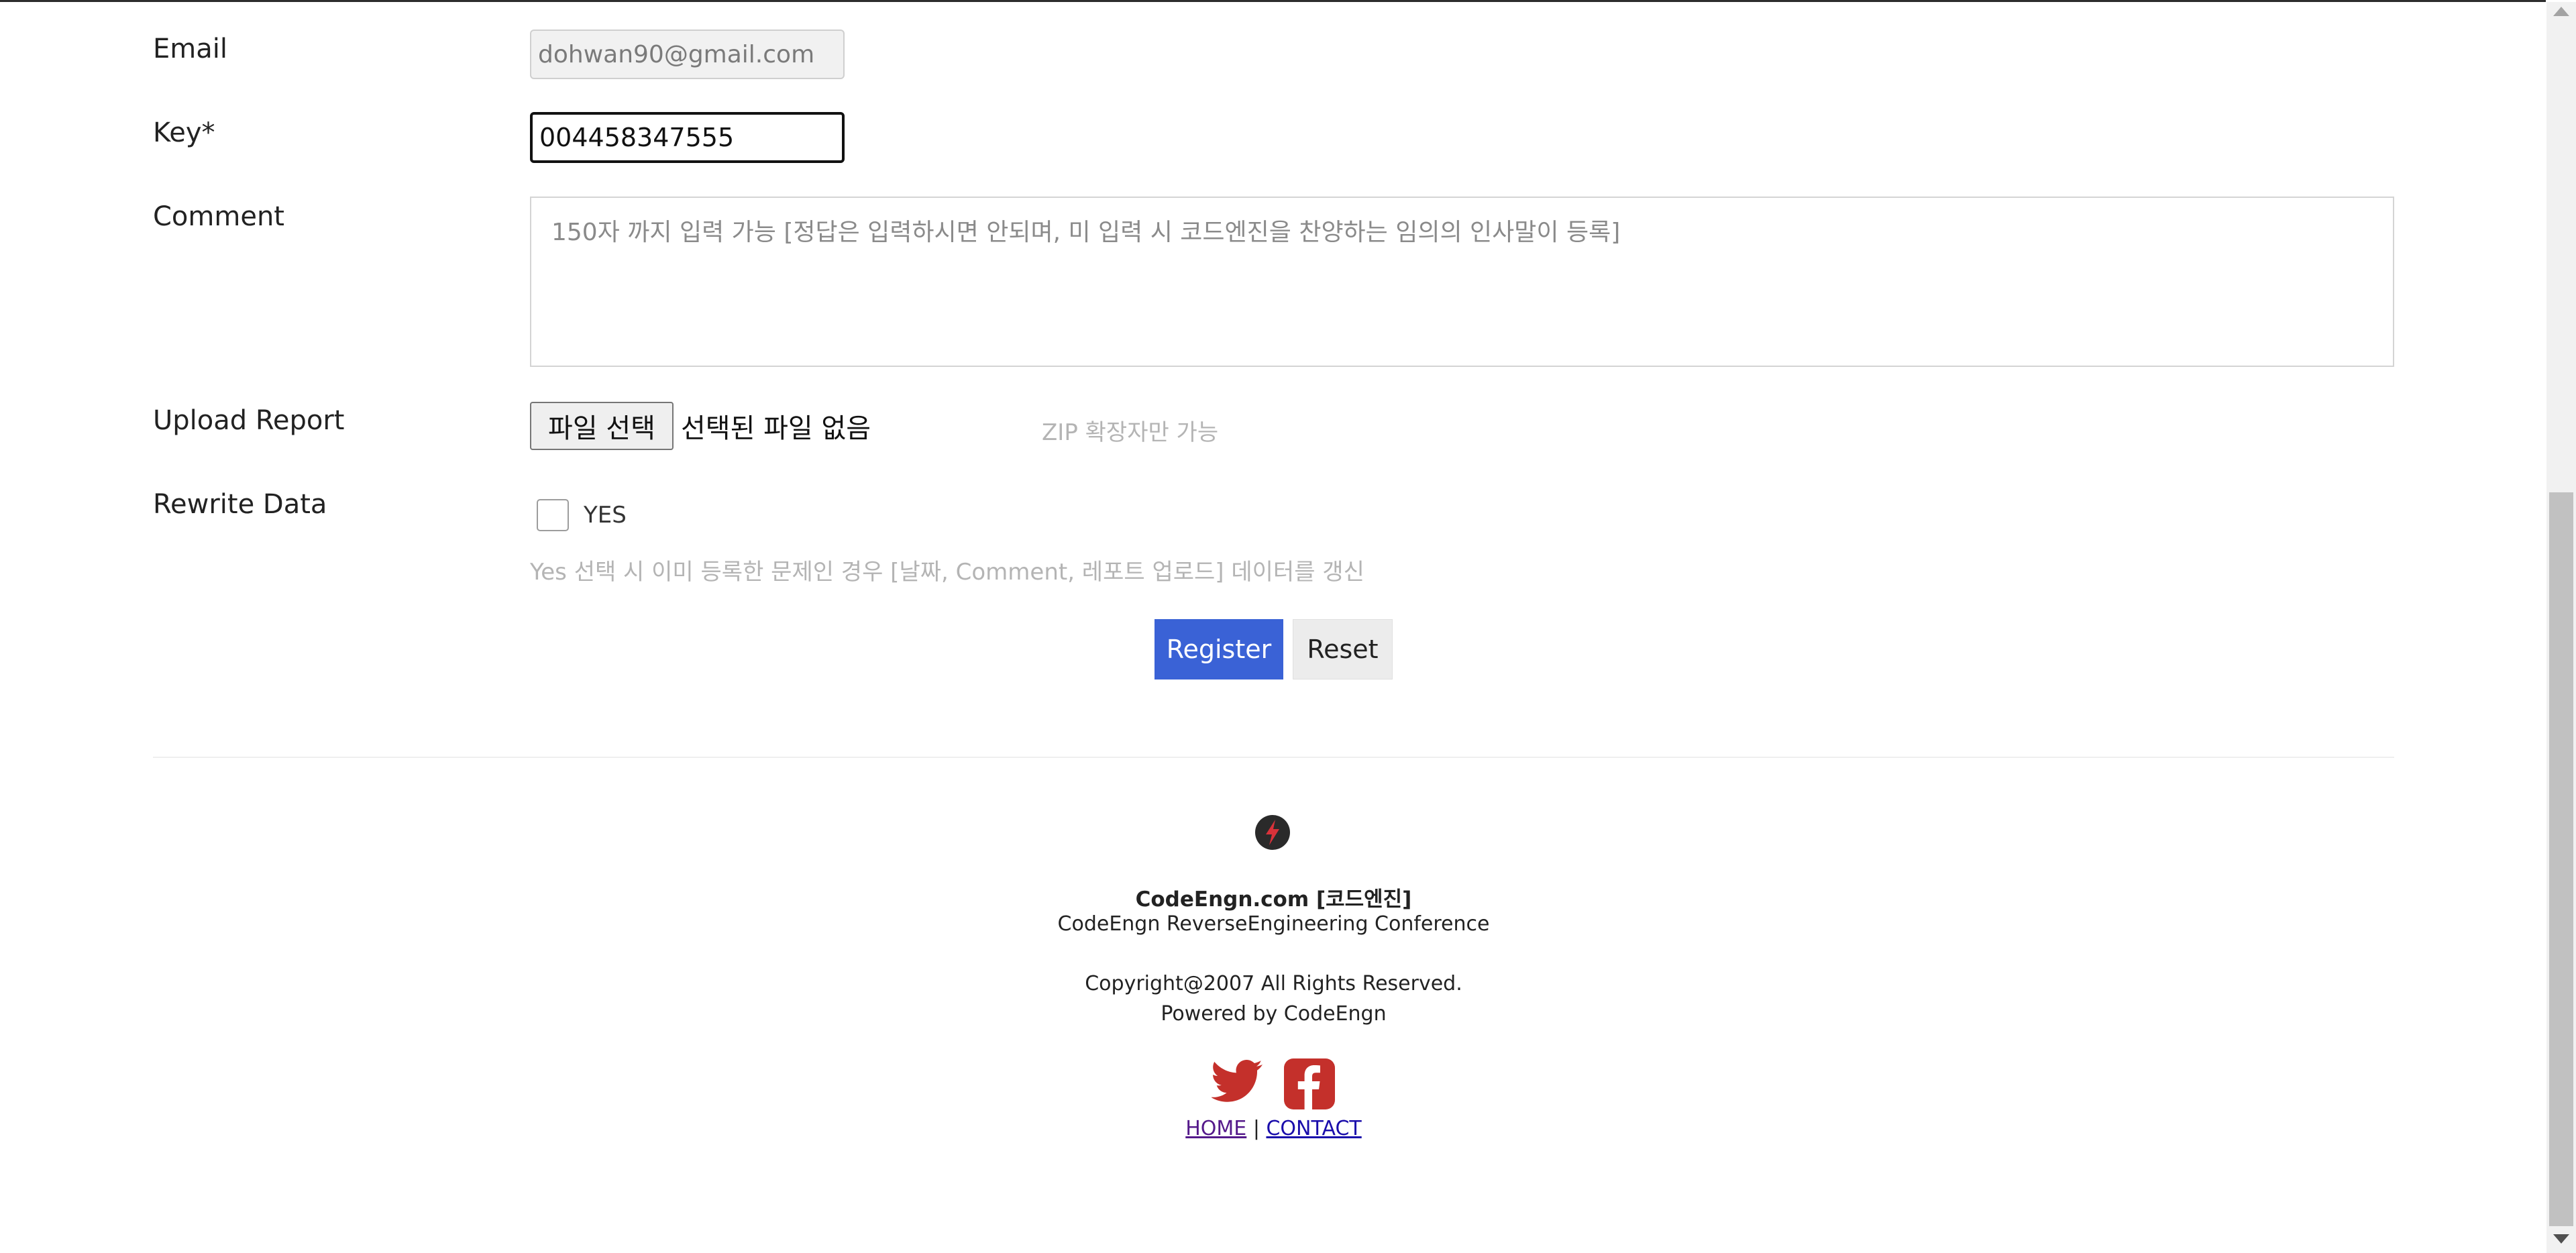 Image resolution: width=2576 pixels, height=1253 pixels. I want to click on lightning-bolt-icon, so click(1272, 832).